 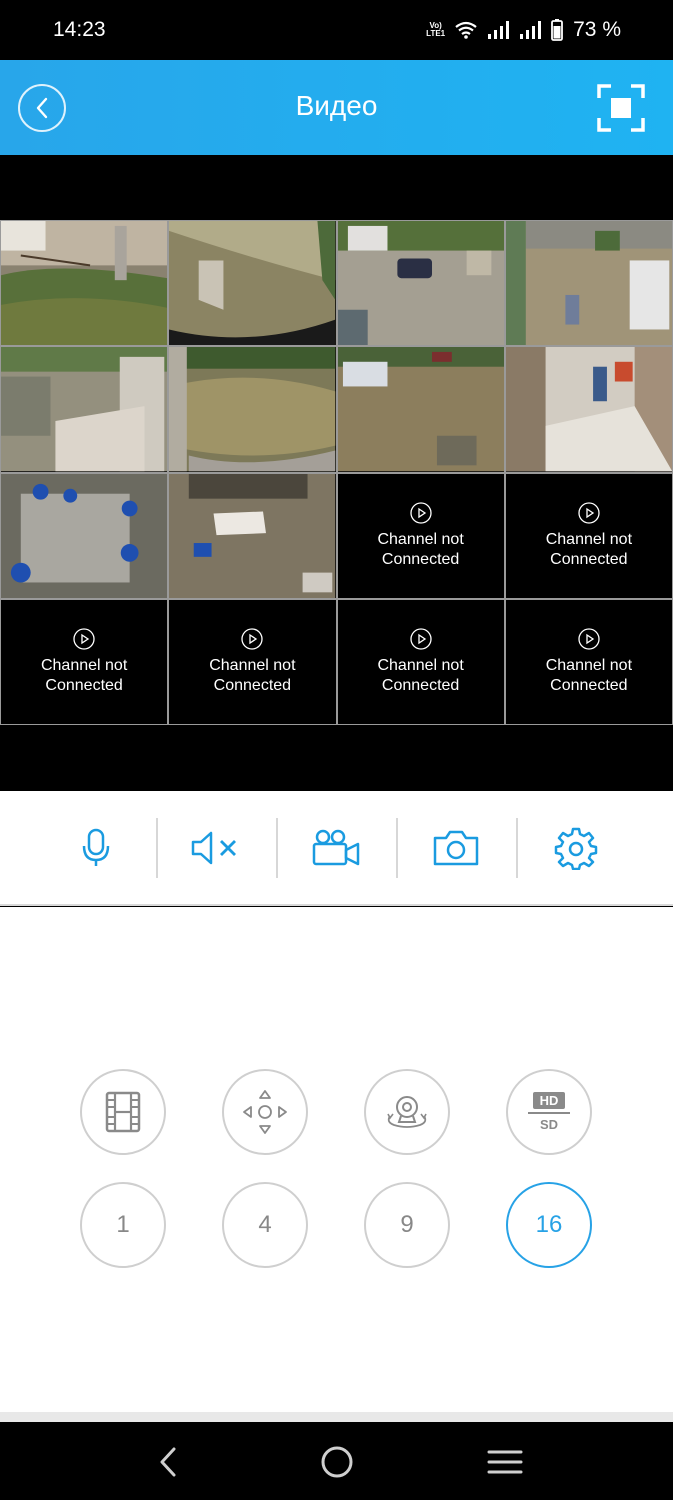 What do you see at coordinates (549, 1225) in the screenshot?
I see `layout-16-button: 16` at bounding box center [549, 1225].